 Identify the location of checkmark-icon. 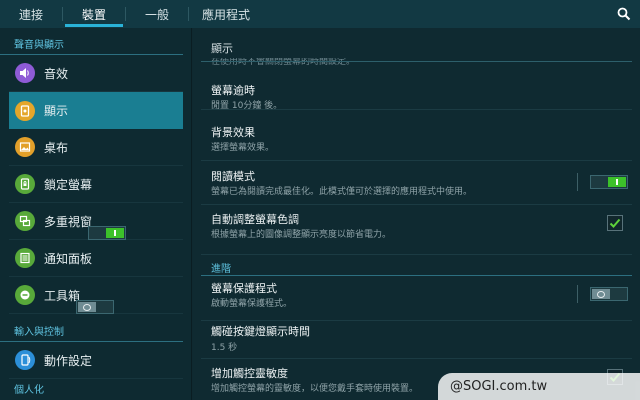
(615, 223).